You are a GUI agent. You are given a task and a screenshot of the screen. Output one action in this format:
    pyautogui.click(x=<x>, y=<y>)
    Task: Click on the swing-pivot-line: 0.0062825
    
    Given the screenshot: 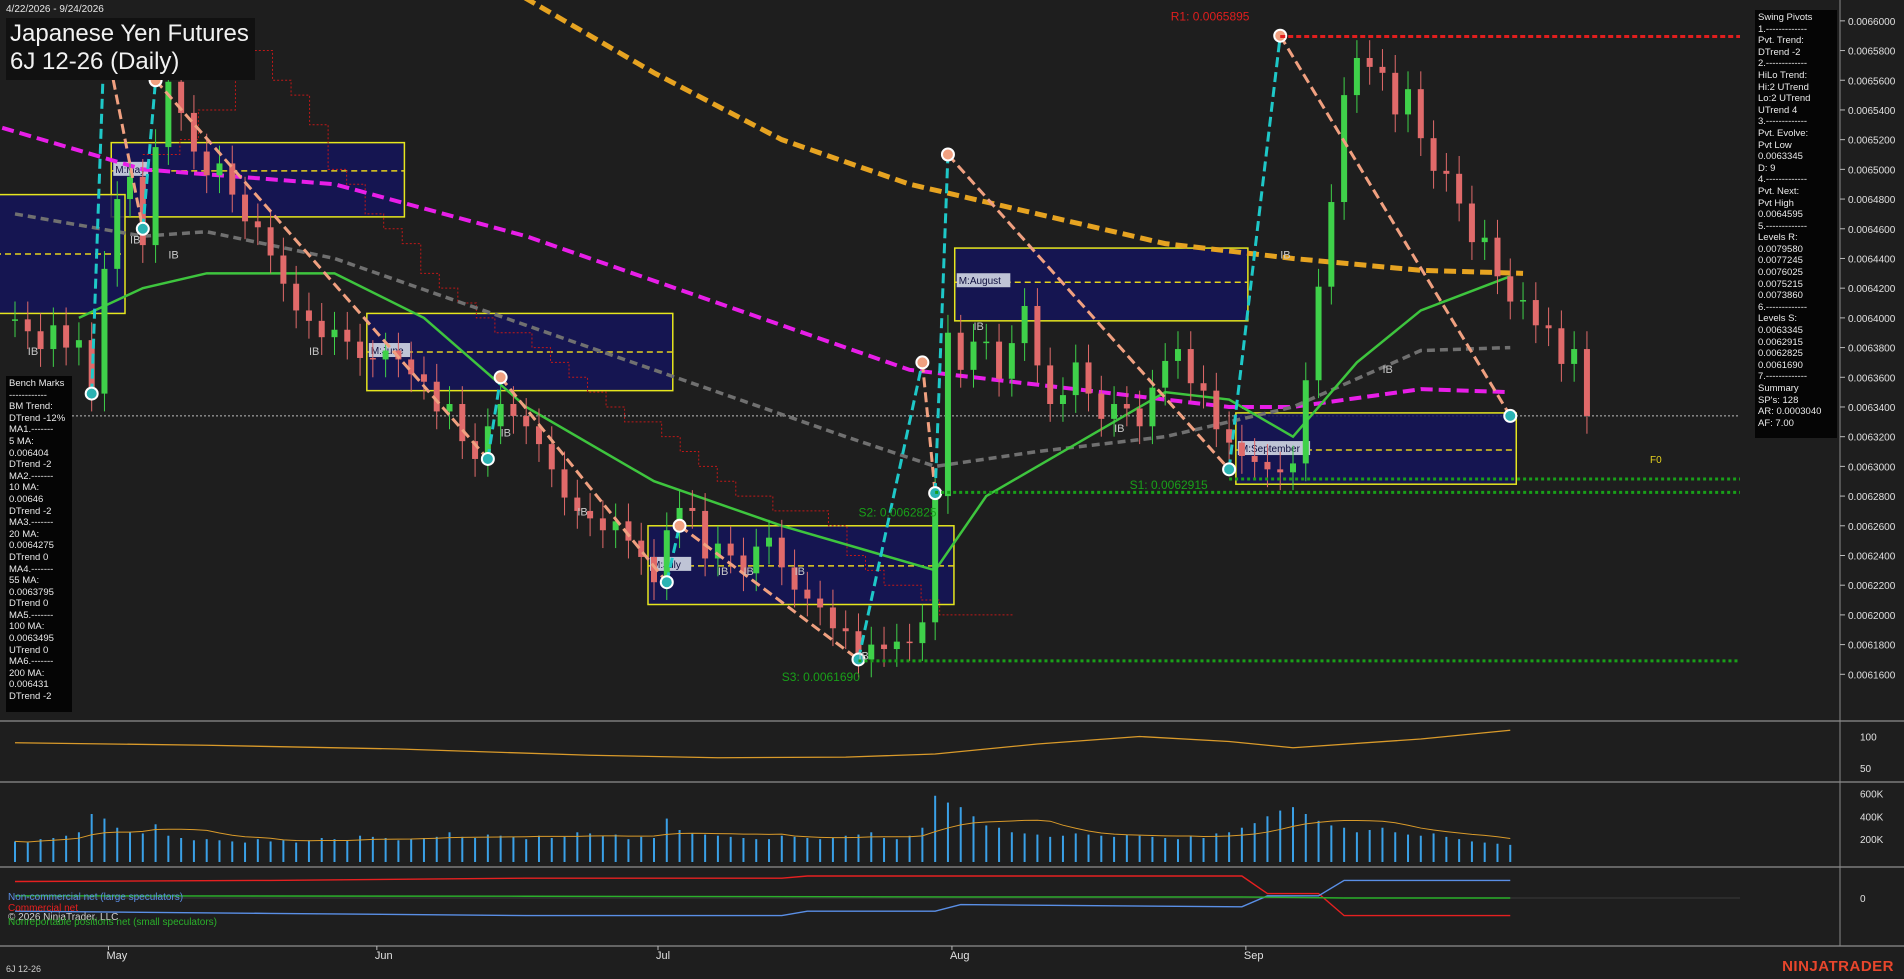 What is the action you would take?
    pyautogui.click(x=1780, y=354)
    